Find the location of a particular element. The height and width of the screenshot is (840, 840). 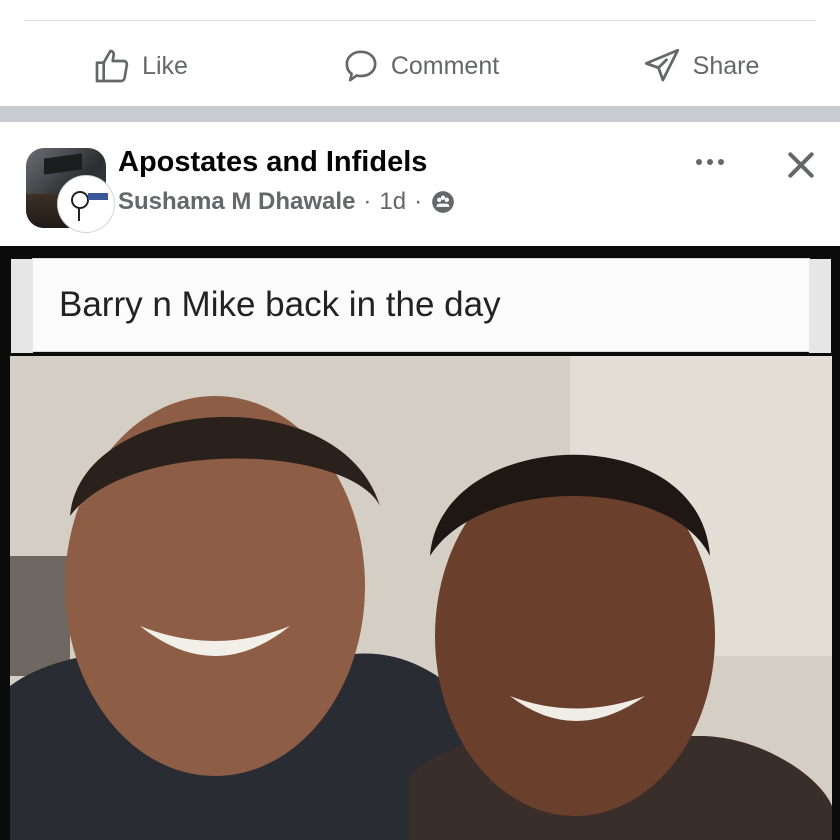

author-avatar is located at coordinates (86, 204).